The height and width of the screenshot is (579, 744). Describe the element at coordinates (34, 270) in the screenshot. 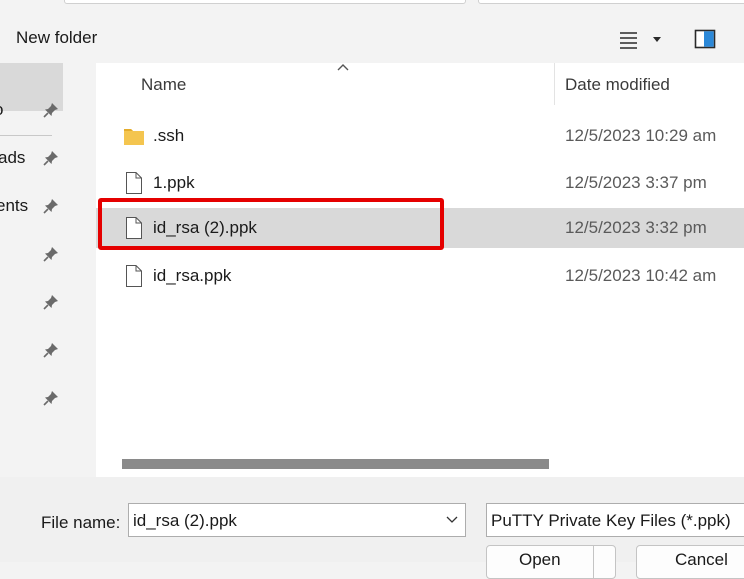

I see `navigation-pane: o ads ents` at that location.